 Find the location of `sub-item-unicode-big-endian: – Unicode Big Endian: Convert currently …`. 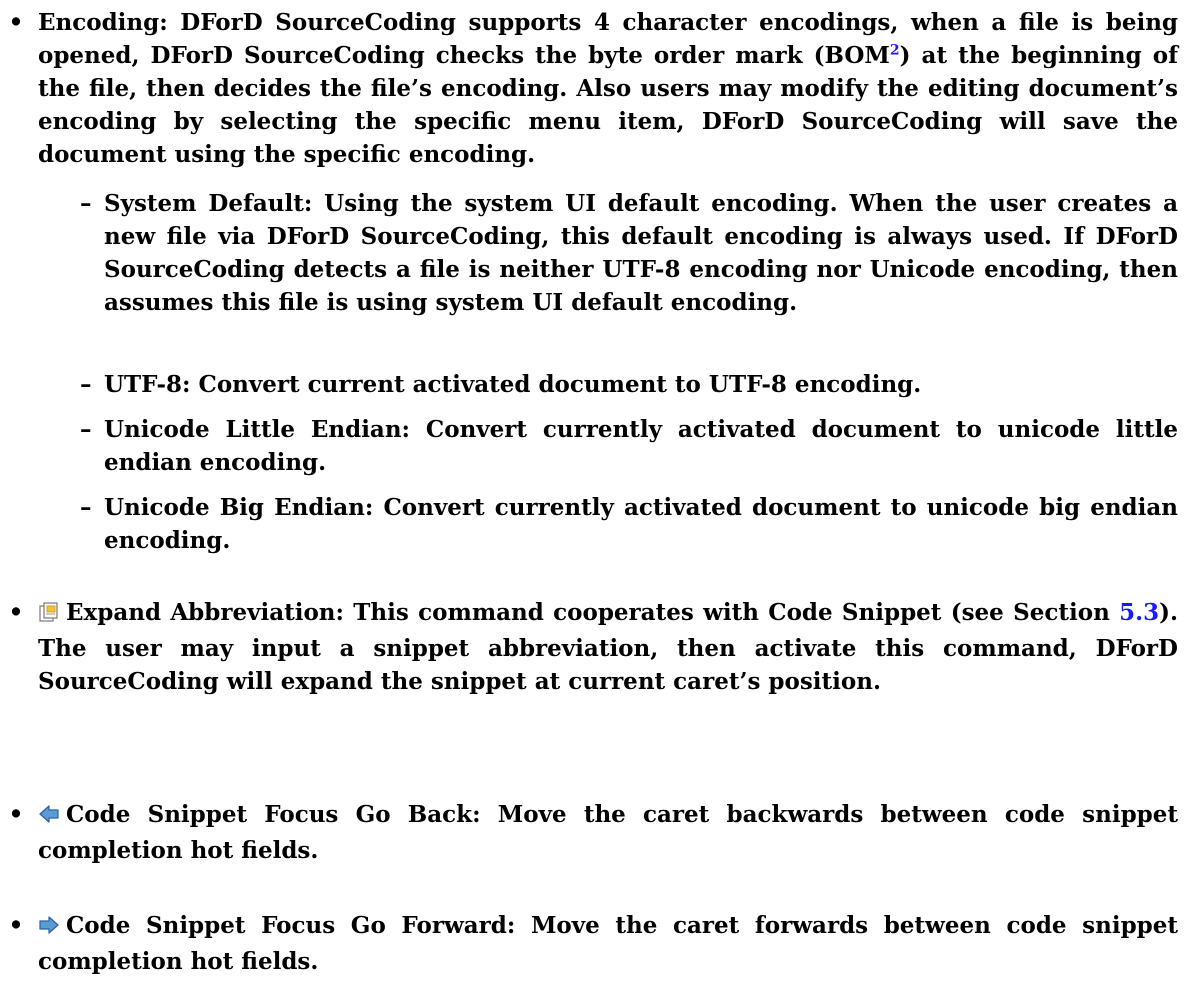

sub-item-unicode-big-endian: – Unicode Big Endian: Convert currently … is located at coordinates (629, 524).